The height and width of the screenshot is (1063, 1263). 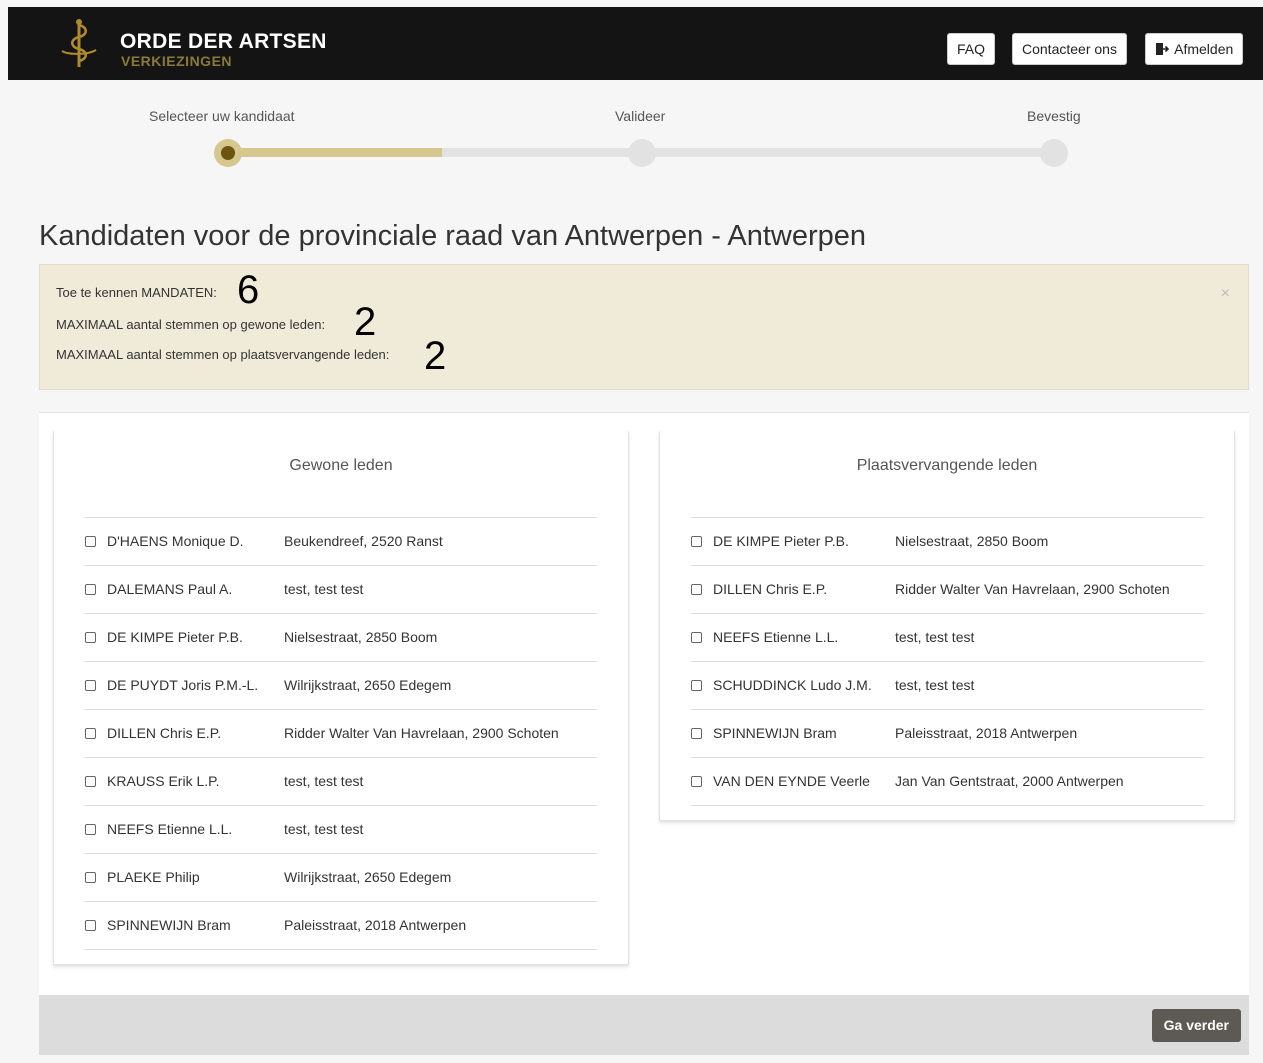 What do you see at coordinates (177, 61) in the screenshot?
I see `logo-subtitle: VERKIEZINGEN` at bounding box center [177, 61].